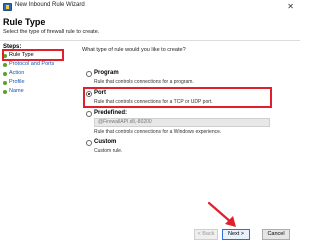 Image resolution: width=320 pixels, height=243 pixels. I want to click on step-action: Action, so click(35, 73).